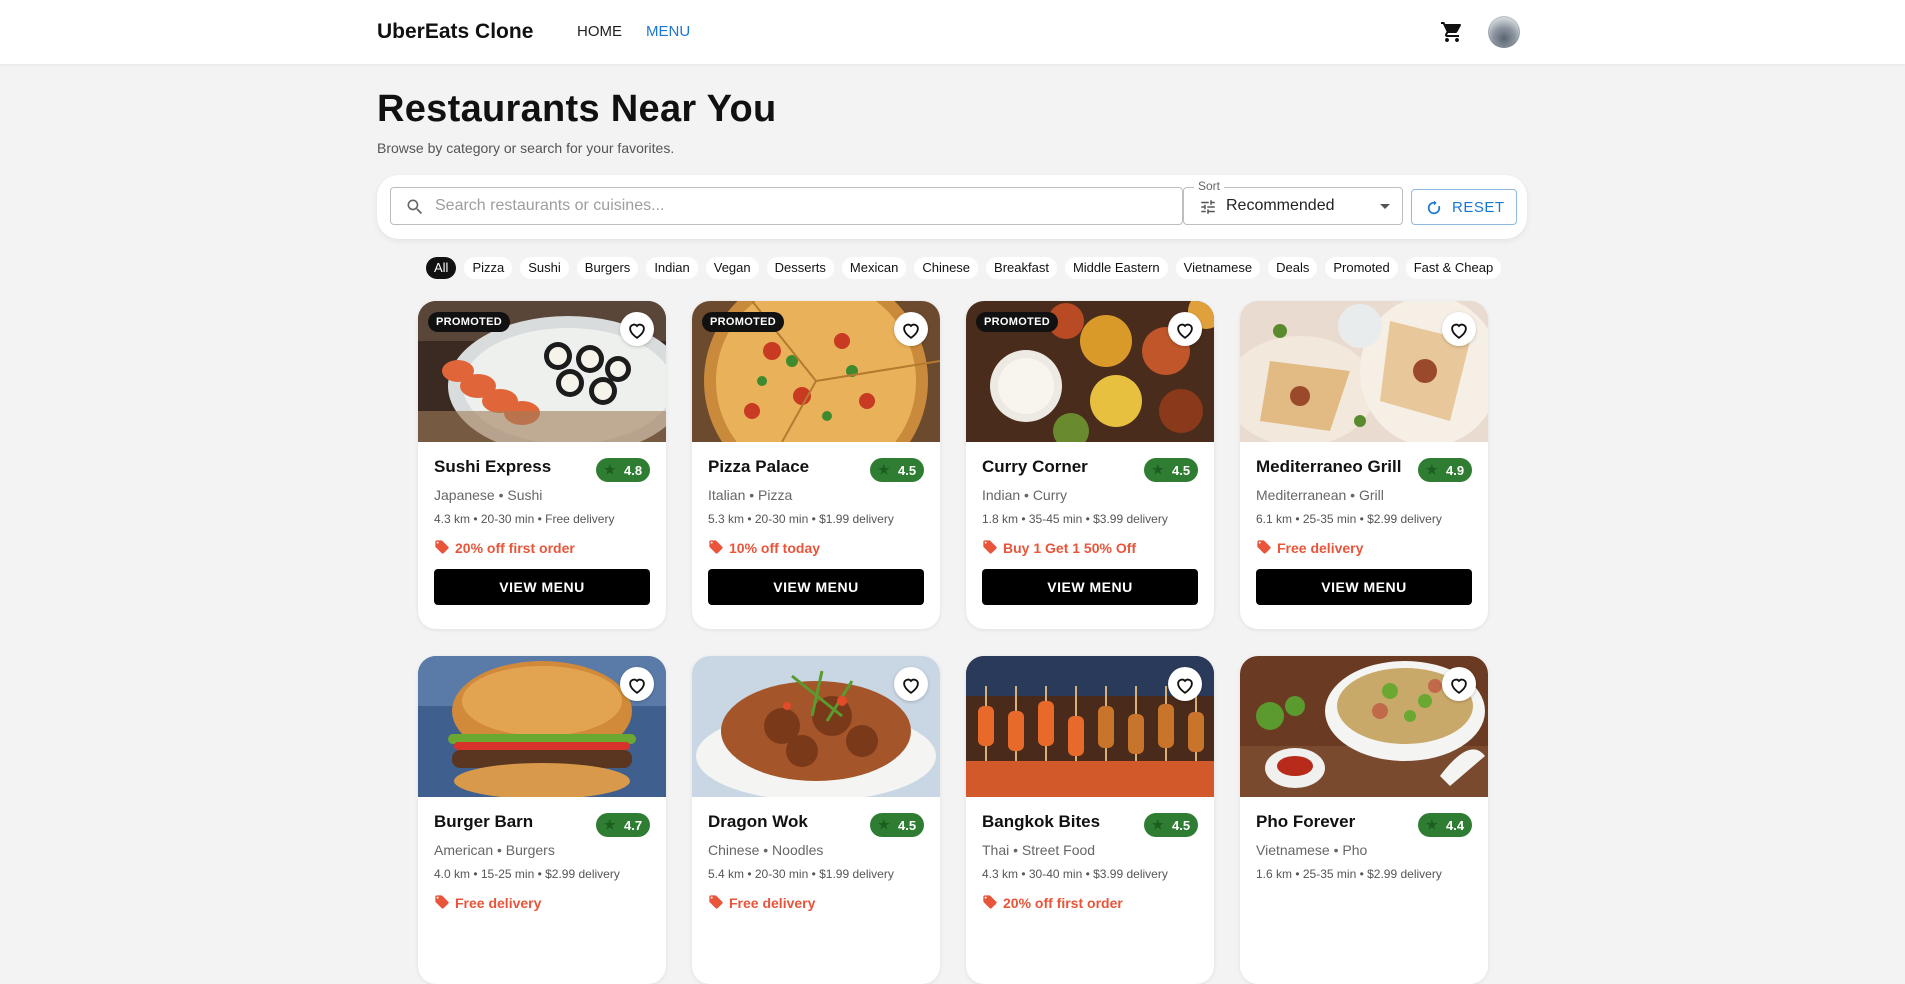 The image size is (1905, 984). Describe the element at coordinates (946, 268) in the screenshot. I see `chip-chinese: Chinese` at that location.